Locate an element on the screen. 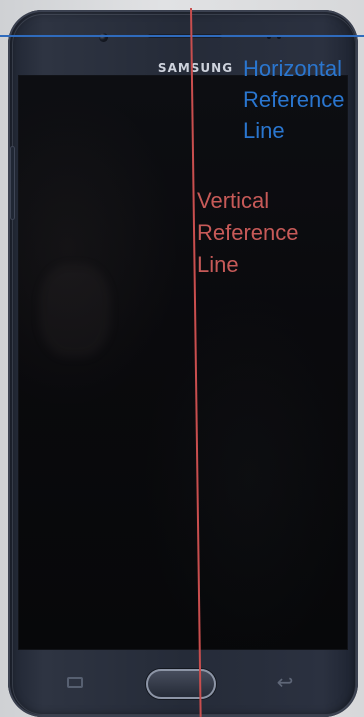  home-button-icon is located at coordinates (181, 684).